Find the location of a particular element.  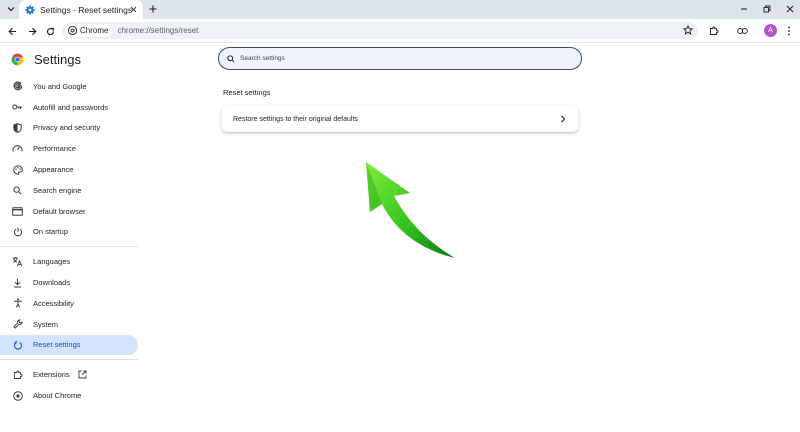

sidebar-item-downloads: Downloads is located at coordinates (69, 282).